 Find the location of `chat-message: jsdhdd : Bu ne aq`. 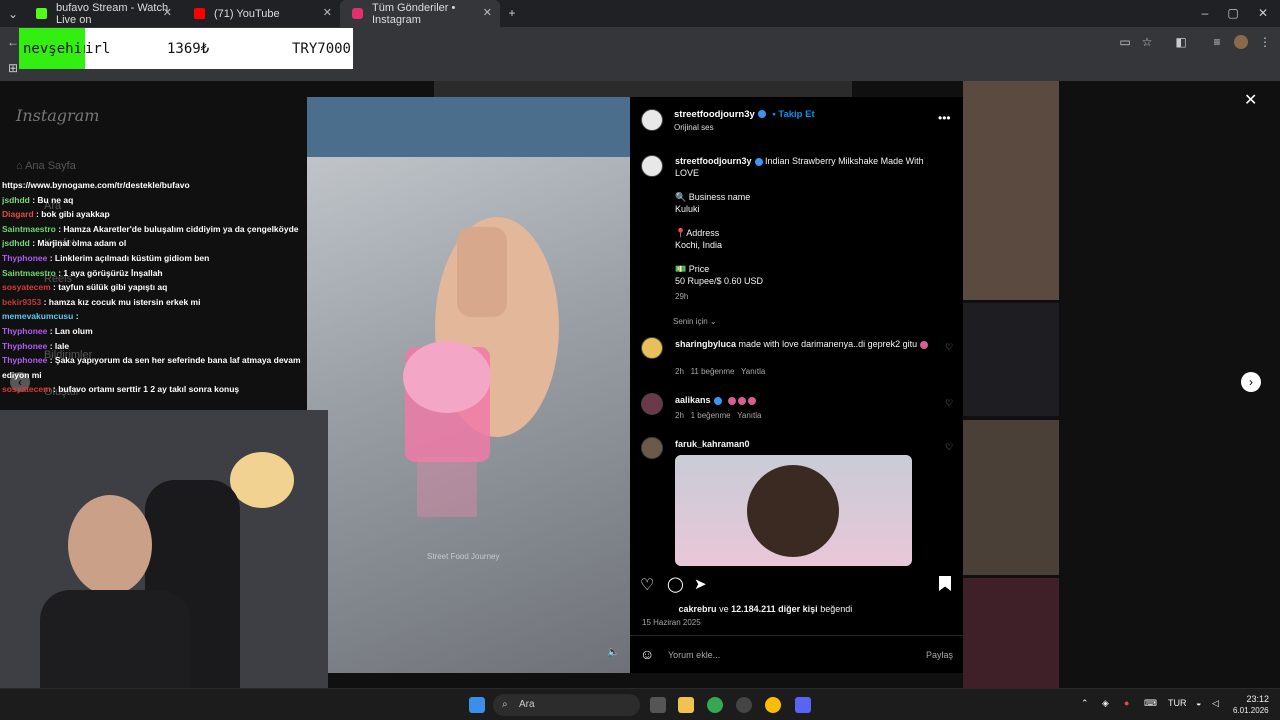

chat-message: jsdhdd : Bu ne aq is located at coordinates (152, 200).